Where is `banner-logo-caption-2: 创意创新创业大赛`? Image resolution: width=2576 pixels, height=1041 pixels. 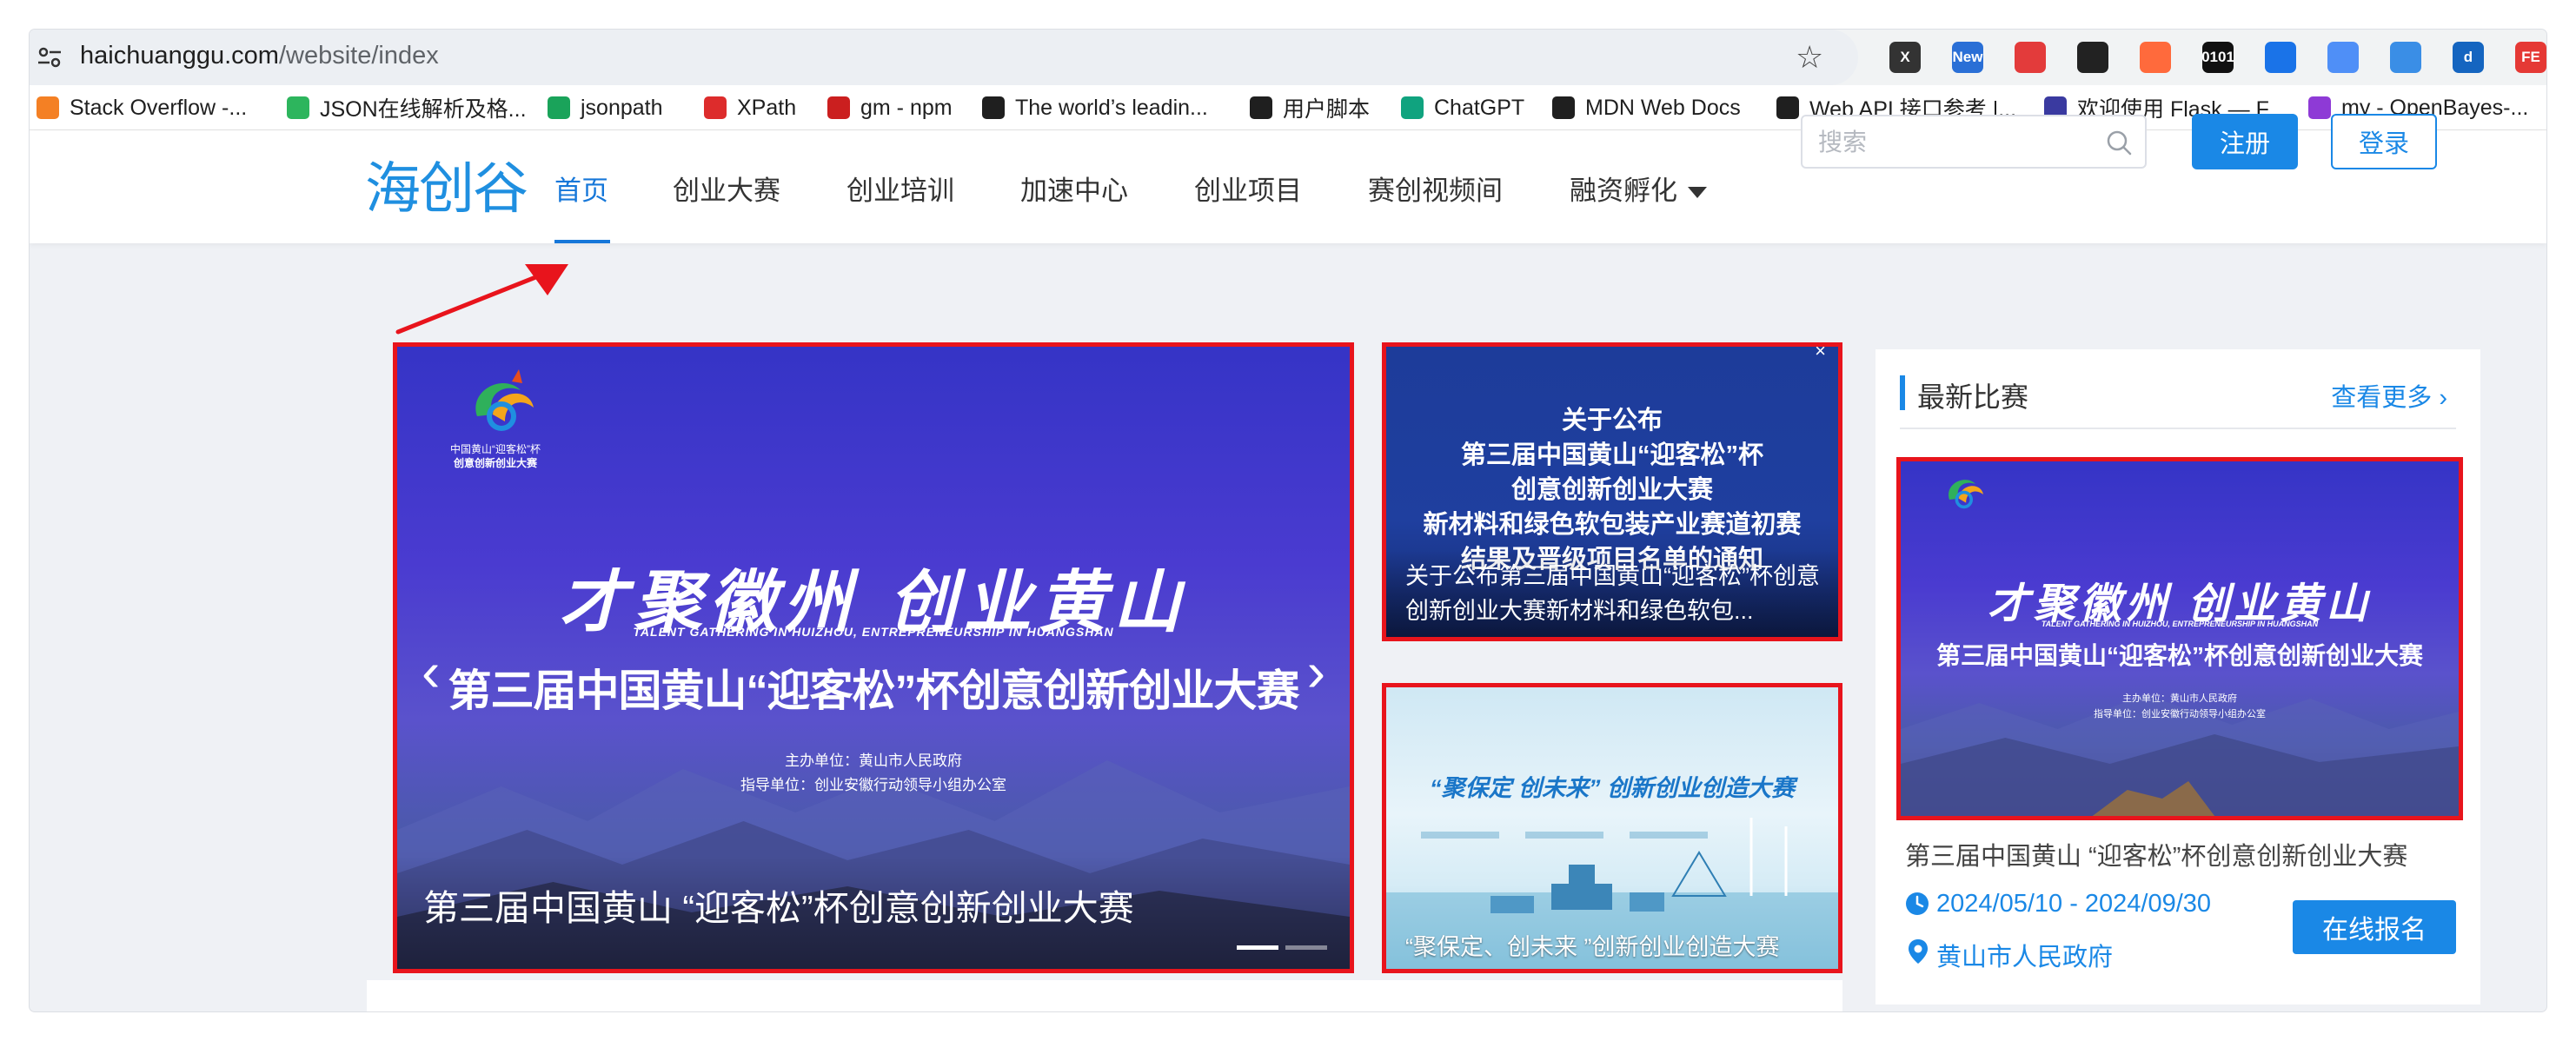 banner-logo-caption-2: 创意创新创业大赛 is located at coordinates (495, 463).